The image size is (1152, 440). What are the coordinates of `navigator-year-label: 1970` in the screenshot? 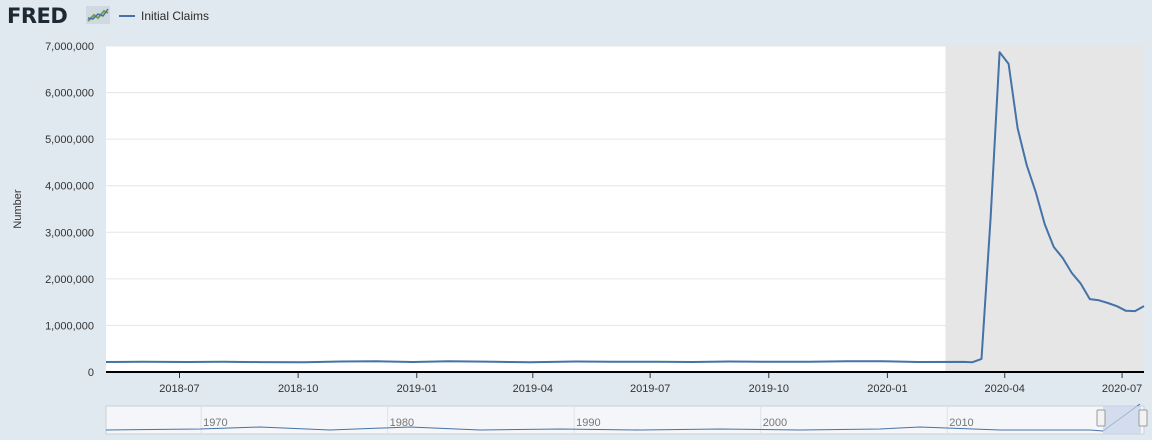 It's located at (215, 423).